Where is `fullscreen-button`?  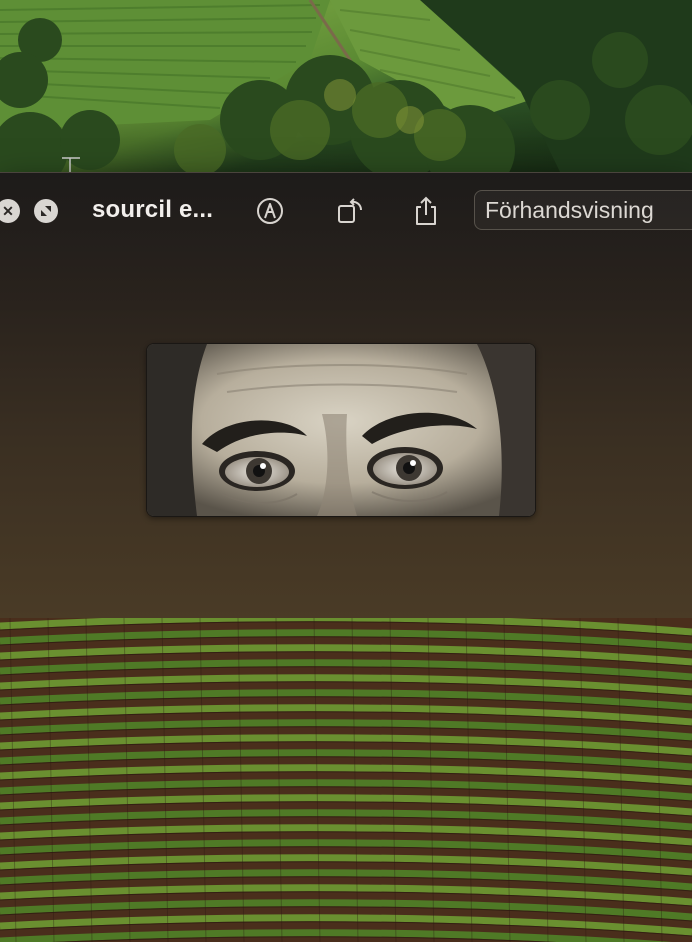 fullscreen-button is located at coordinates (46, 211).